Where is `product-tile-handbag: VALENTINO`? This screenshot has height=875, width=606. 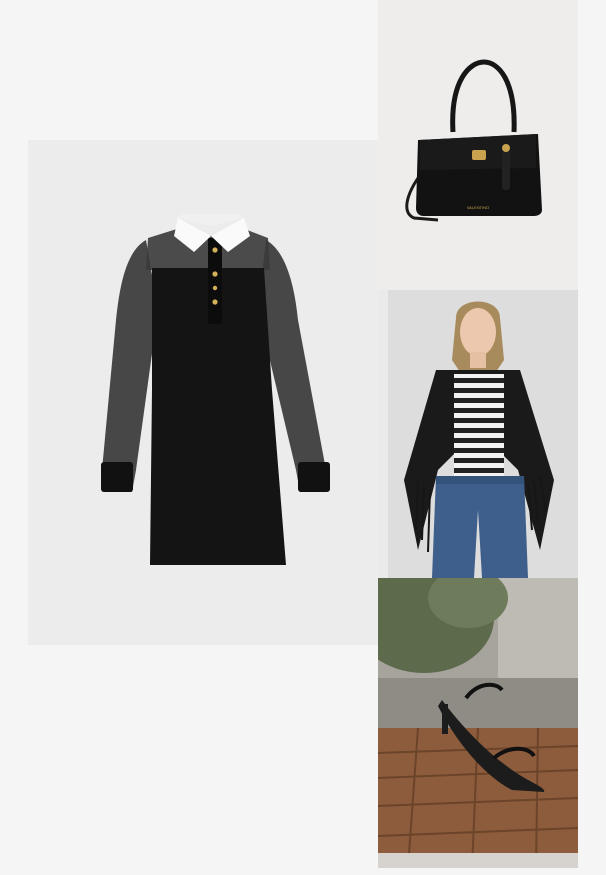
product-tile-handbag: VALENTINO is located at coordinates (478, 145).